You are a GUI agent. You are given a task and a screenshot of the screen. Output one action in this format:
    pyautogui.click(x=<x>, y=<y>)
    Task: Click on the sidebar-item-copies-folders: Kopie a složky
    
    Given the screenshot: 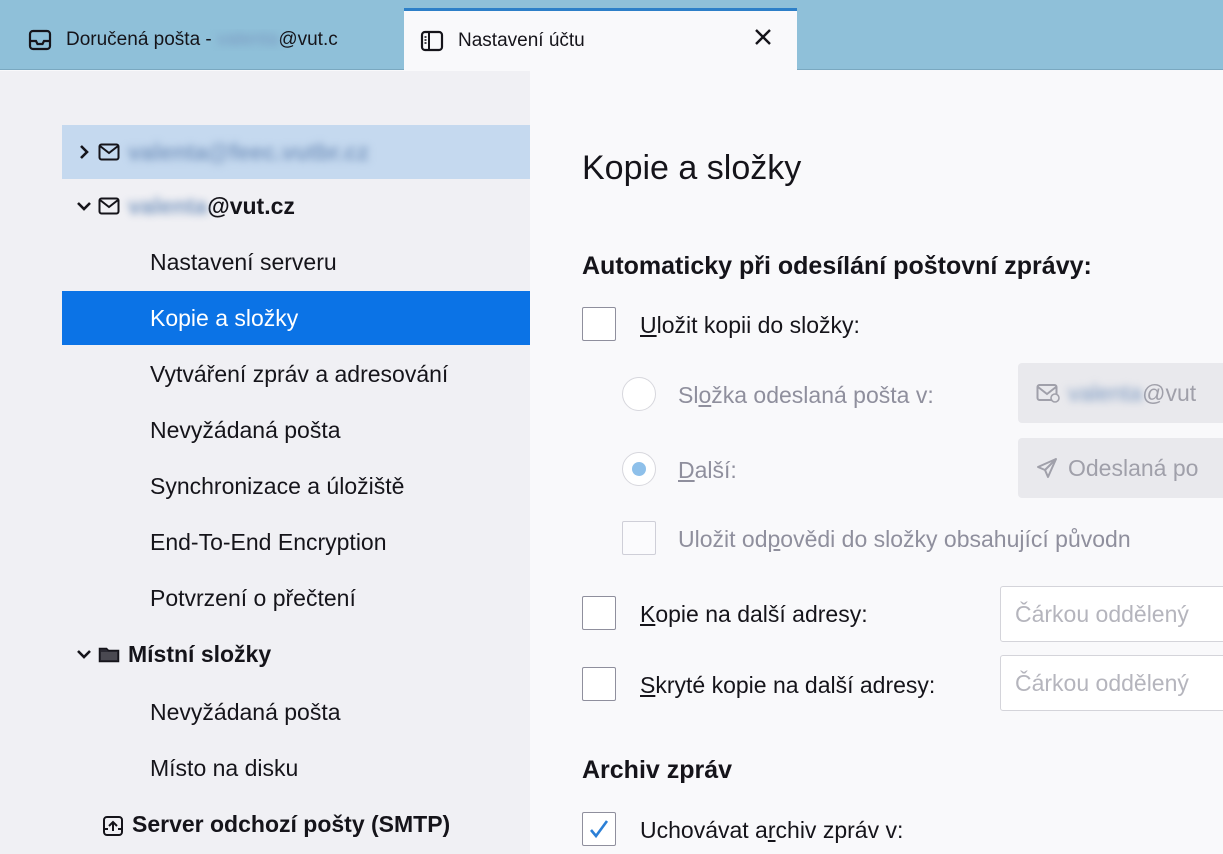 What is the action you would take?
    pyautogui.click(x=296, y=318)
    